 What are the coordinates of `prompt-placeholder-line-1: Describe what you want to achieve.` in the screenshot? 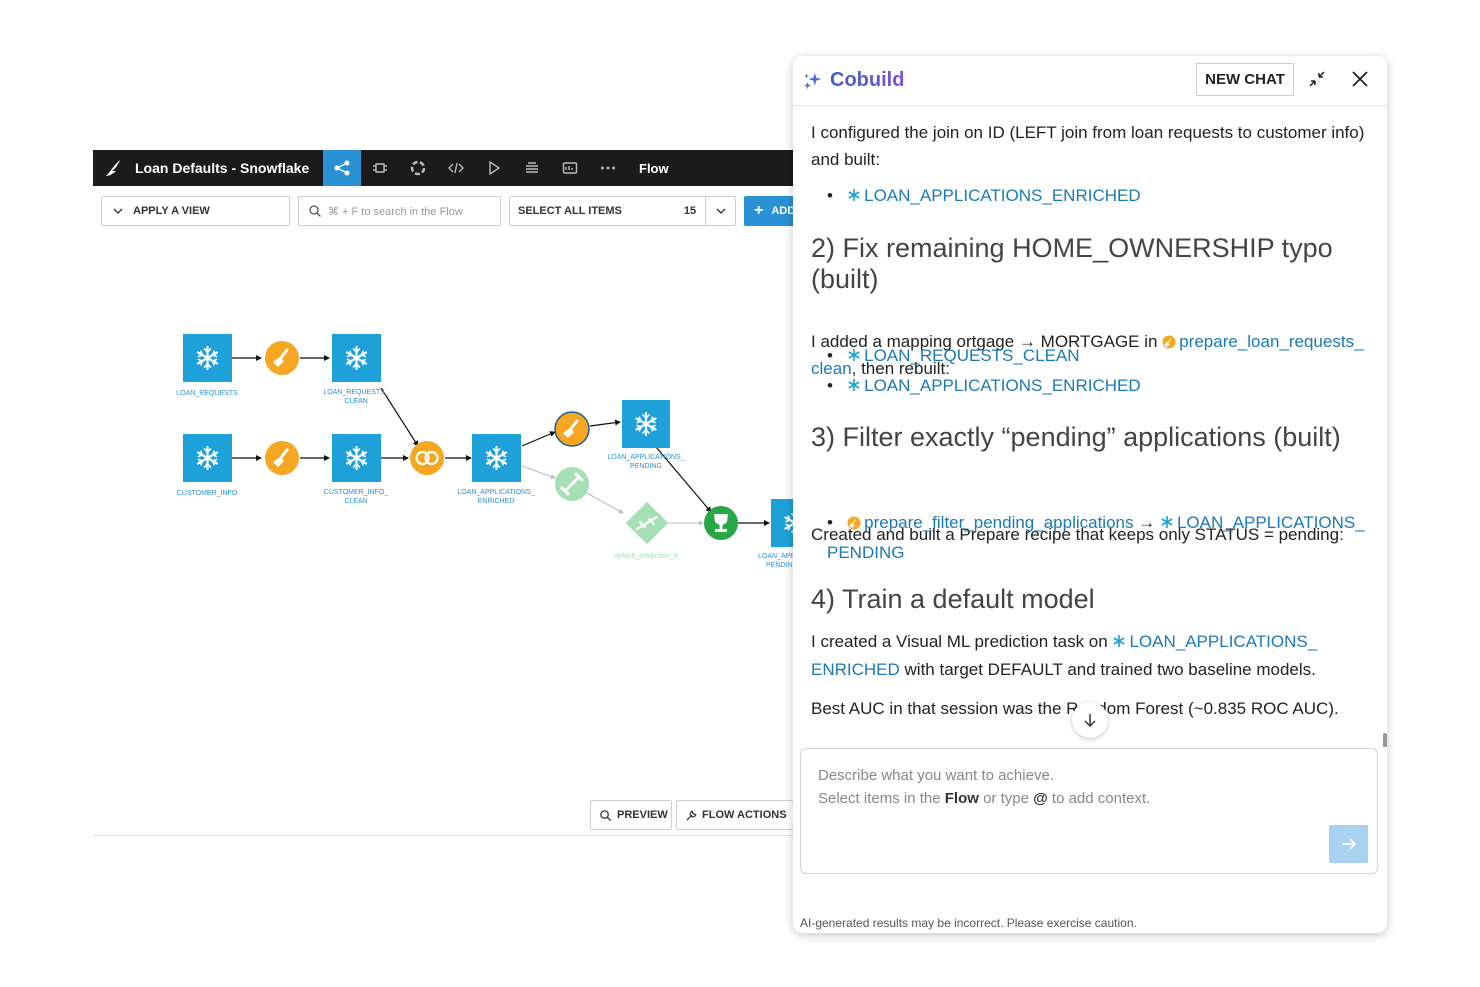 It's located at (936, 775).